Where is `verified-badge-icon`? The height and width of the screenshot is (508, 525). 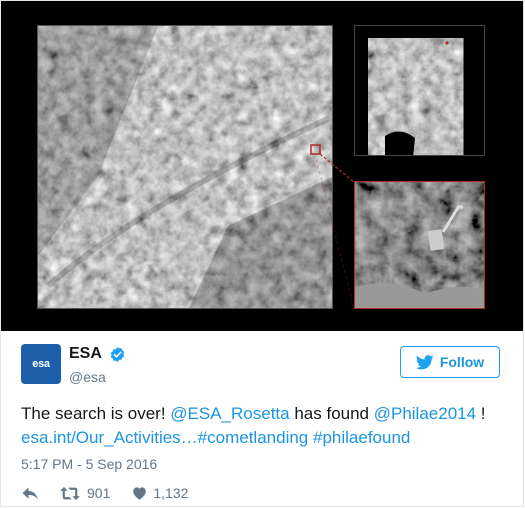
verified-badge-icon is located at coordinates (117, 354).